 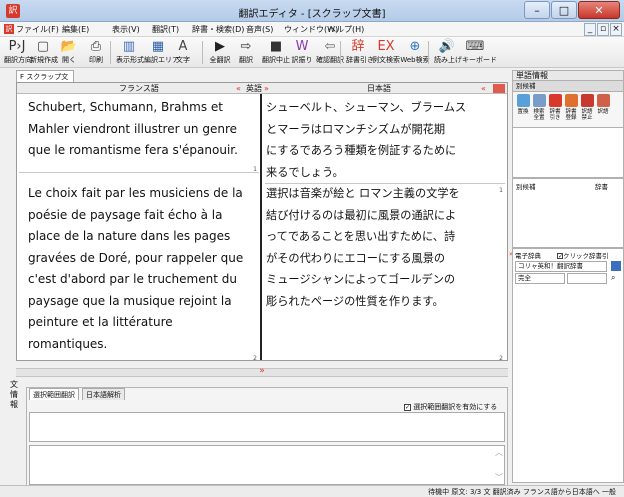 What do you see at coordinates (587, 278) in the screenshot?
I see `dictionary-search-input` at bounding box center [587, 278].